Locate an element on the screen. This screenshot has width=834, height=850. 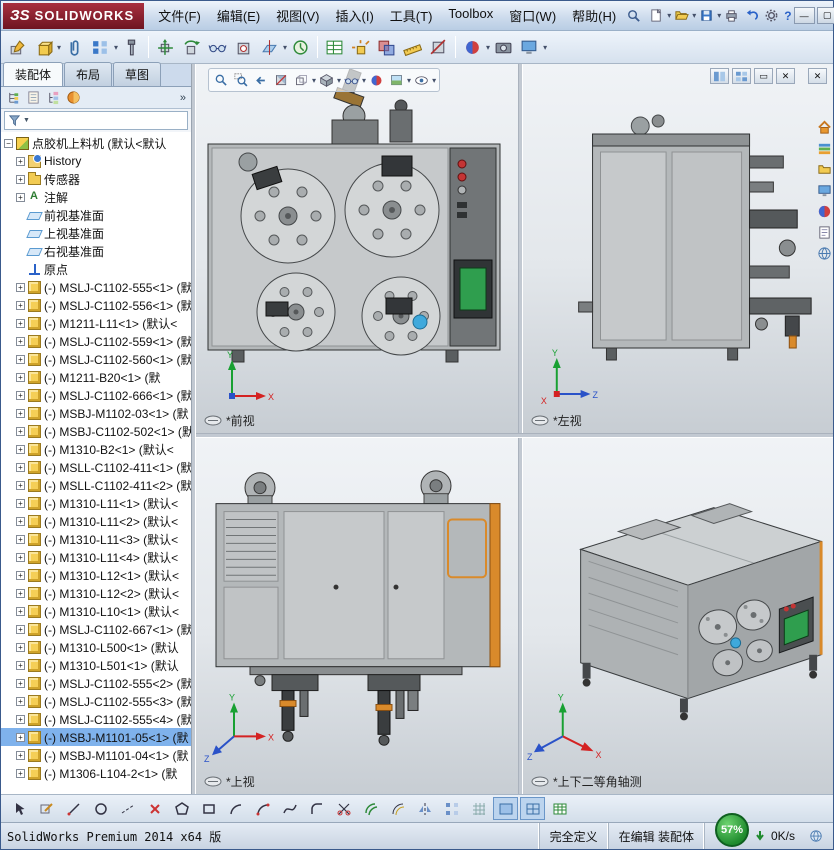
tree-item: + ⚠ (-) M1310-L11<4> (默认< is located at coordinates (96, 557).